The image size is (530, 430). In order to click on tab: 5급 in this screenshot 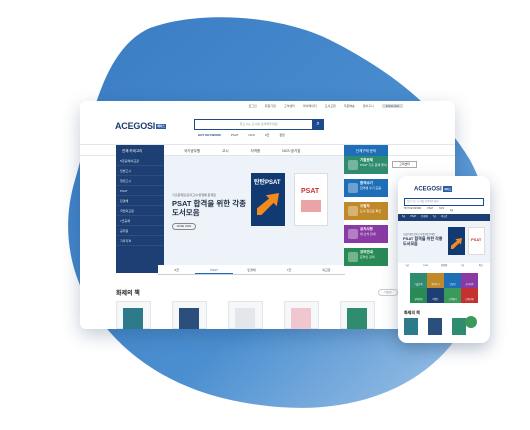, I will do `click(176, 269)`.